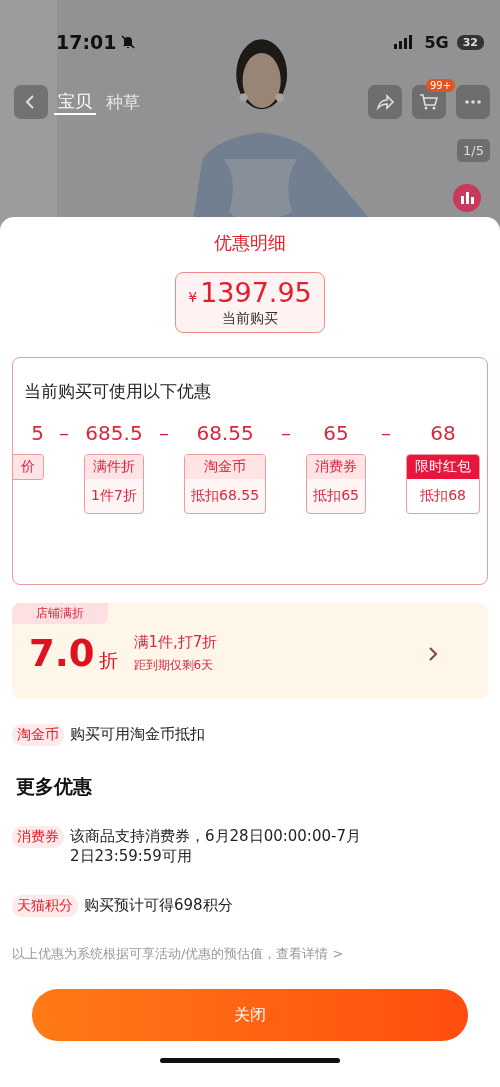  What do you see at coordinates (37, 433) in the screenshot?
I see `discount-amount: 5` at bounding box center [37, 433].